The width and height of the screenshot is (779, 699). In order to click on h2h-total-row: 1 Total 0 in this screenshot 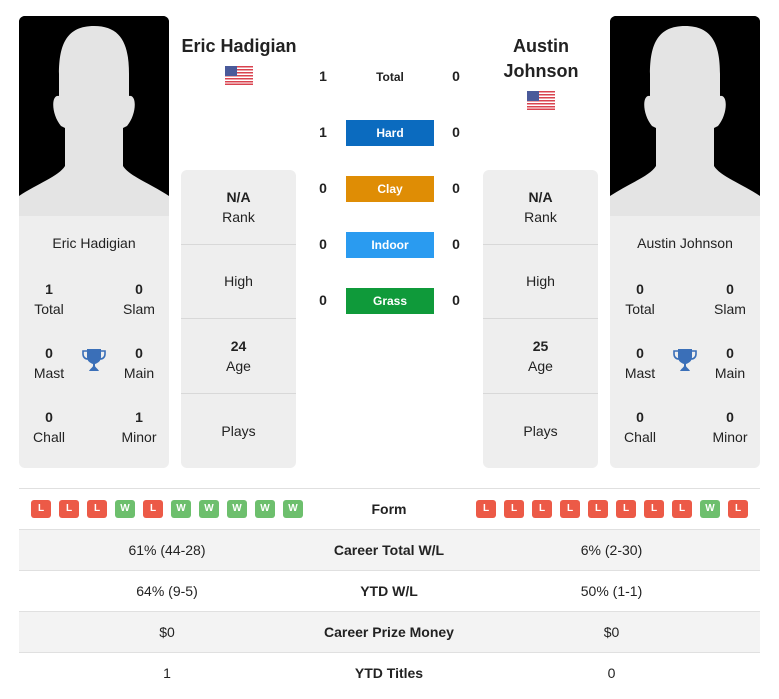, I will do `click(390, 78)`.